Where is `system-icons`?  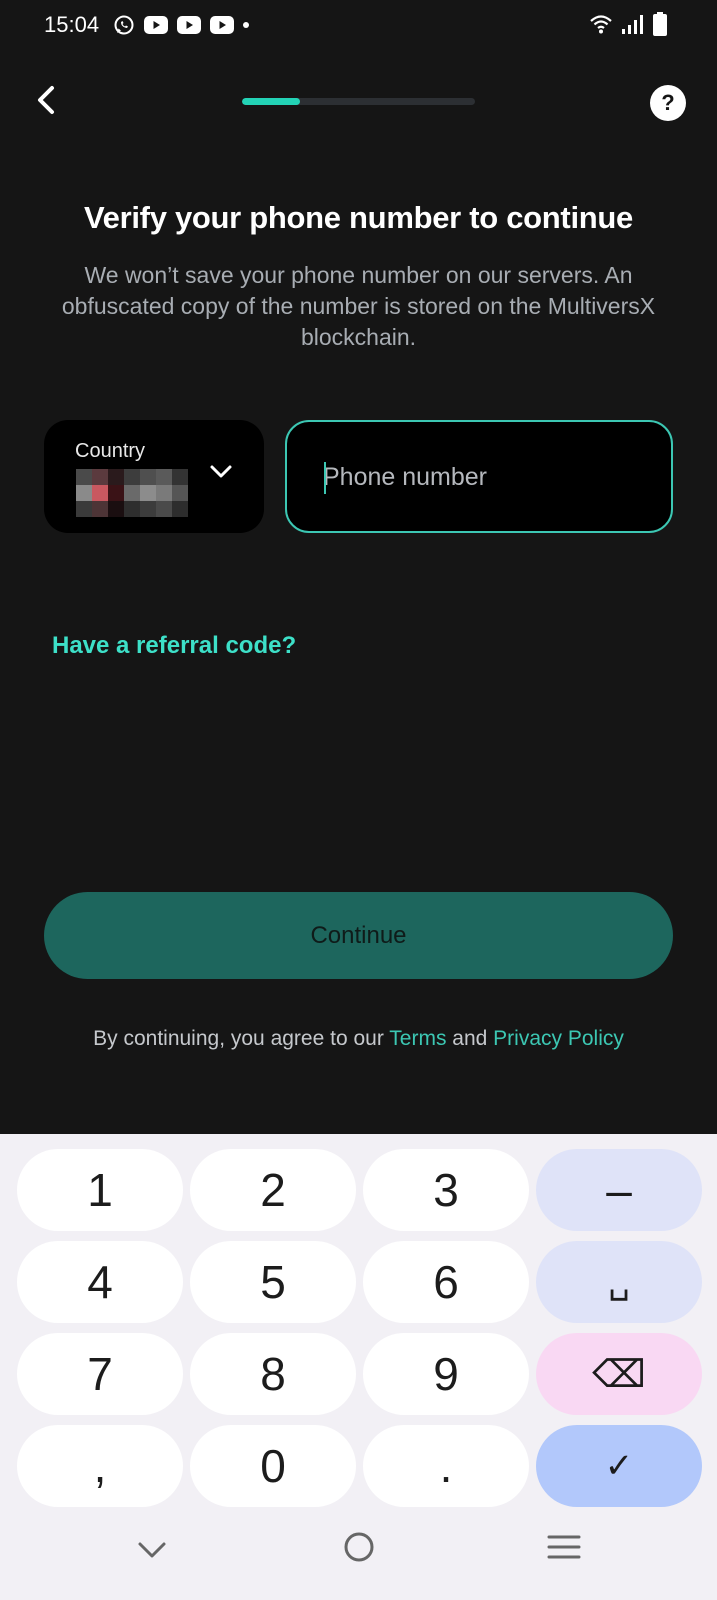
system-icons is located at coordinates (628, 24).